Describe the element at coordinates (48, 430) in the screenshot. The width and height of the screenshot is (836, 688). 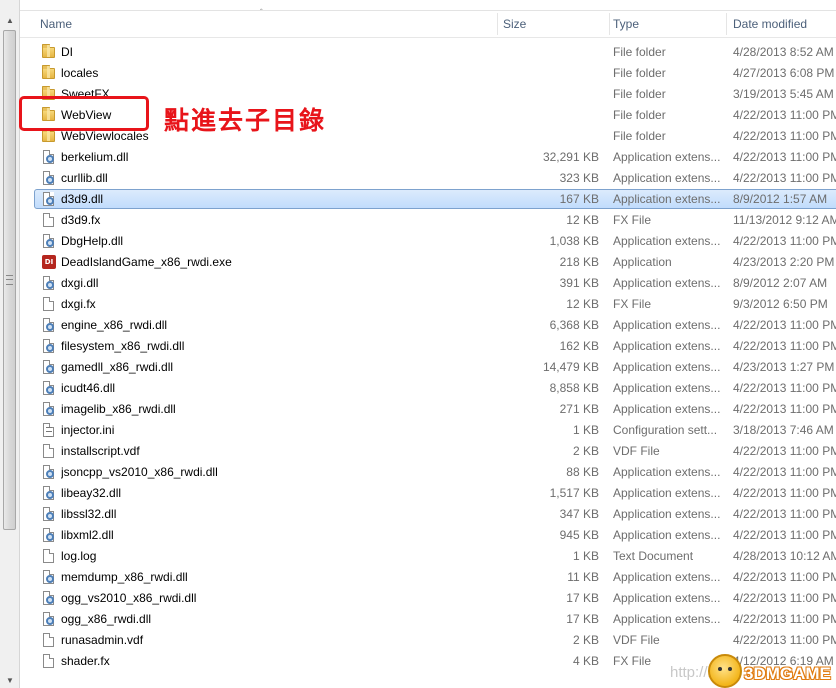
I see `ini-icon` at that location.